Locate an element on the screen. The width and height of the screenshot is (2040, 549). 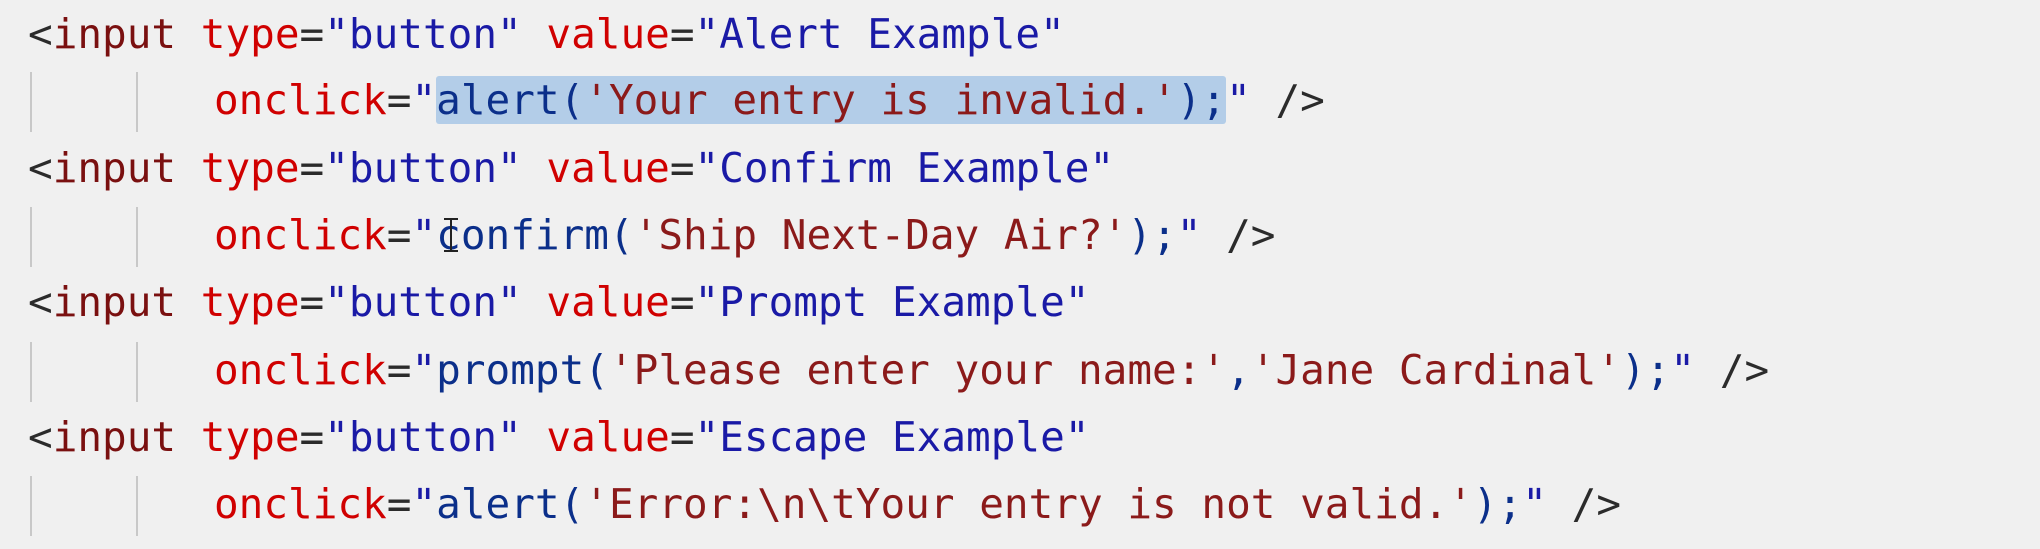
token-js-function: confirm( is located at coordinates (535, 235).